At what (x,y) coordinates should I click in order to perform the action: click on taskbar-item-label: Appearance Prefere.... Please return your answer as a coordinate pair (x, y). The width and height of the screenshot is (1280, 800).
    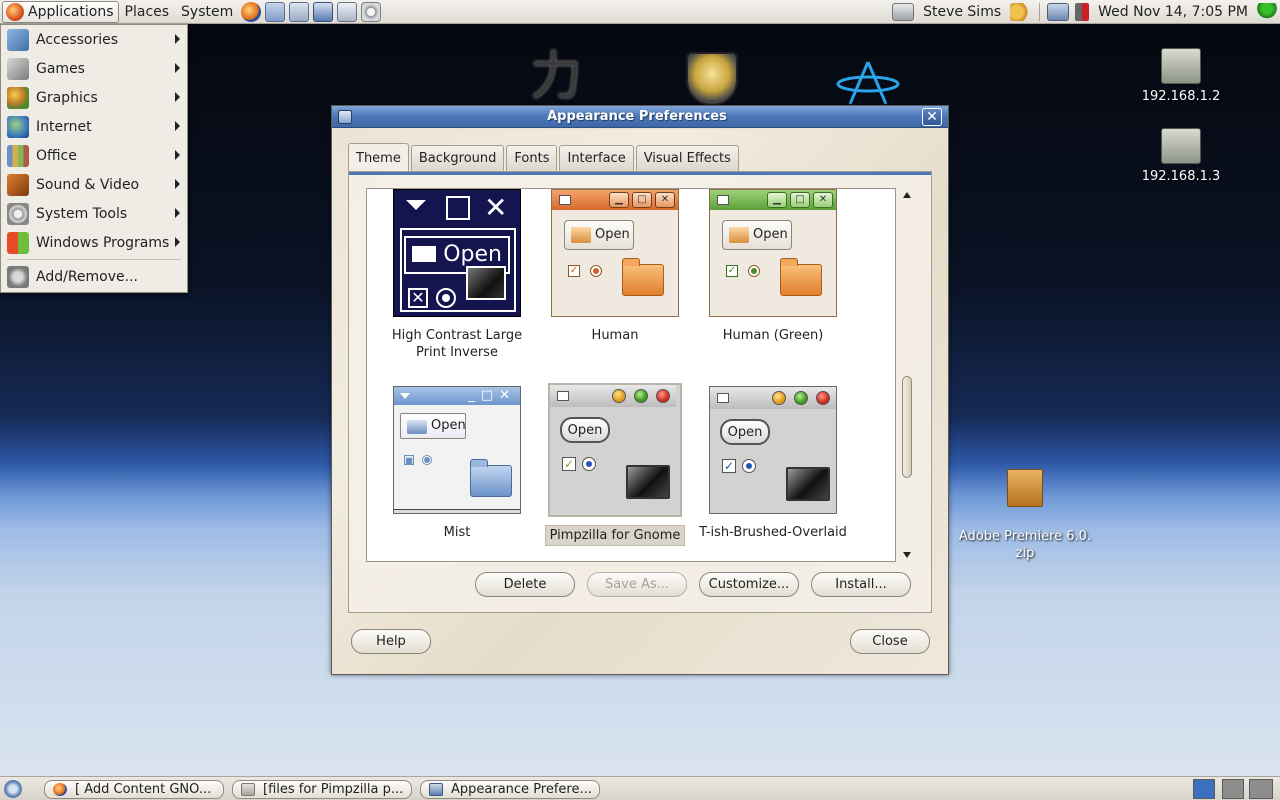
    Looking at the image, I should click on (521, 789).